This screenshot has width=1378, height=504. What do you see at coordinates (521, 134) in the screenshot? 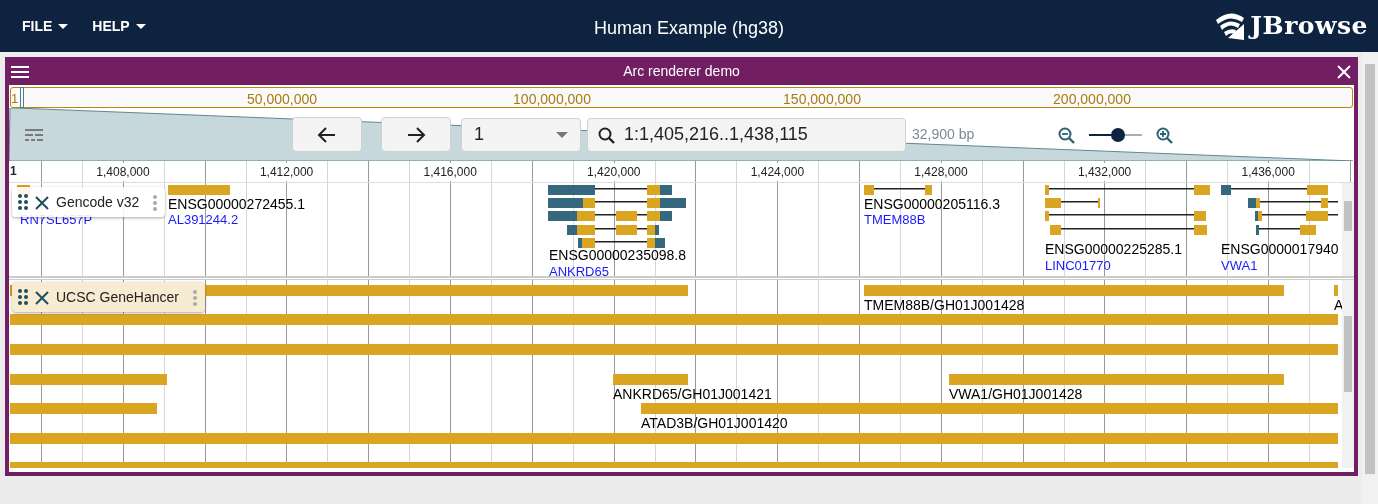
I see `chromosome-select: 1` at bounding box center [521, 134].